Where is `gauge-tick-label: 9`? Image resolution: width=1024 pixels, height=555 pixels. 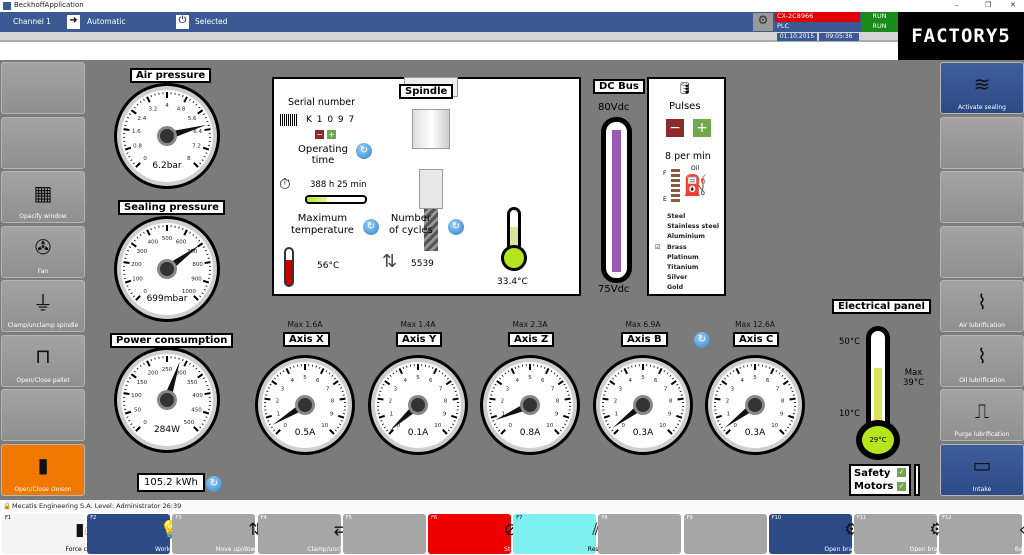
gauge-tick-label: 9 is located at coordinates (557, 415).